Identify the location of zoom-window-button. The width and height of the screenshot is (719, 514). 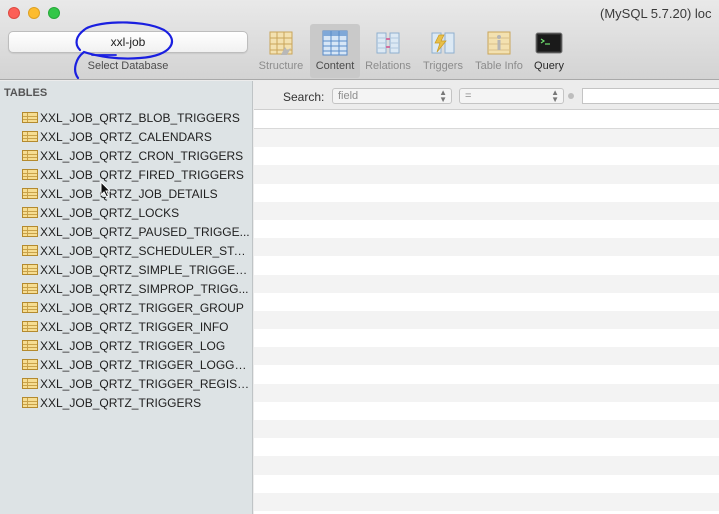
(54, 13).